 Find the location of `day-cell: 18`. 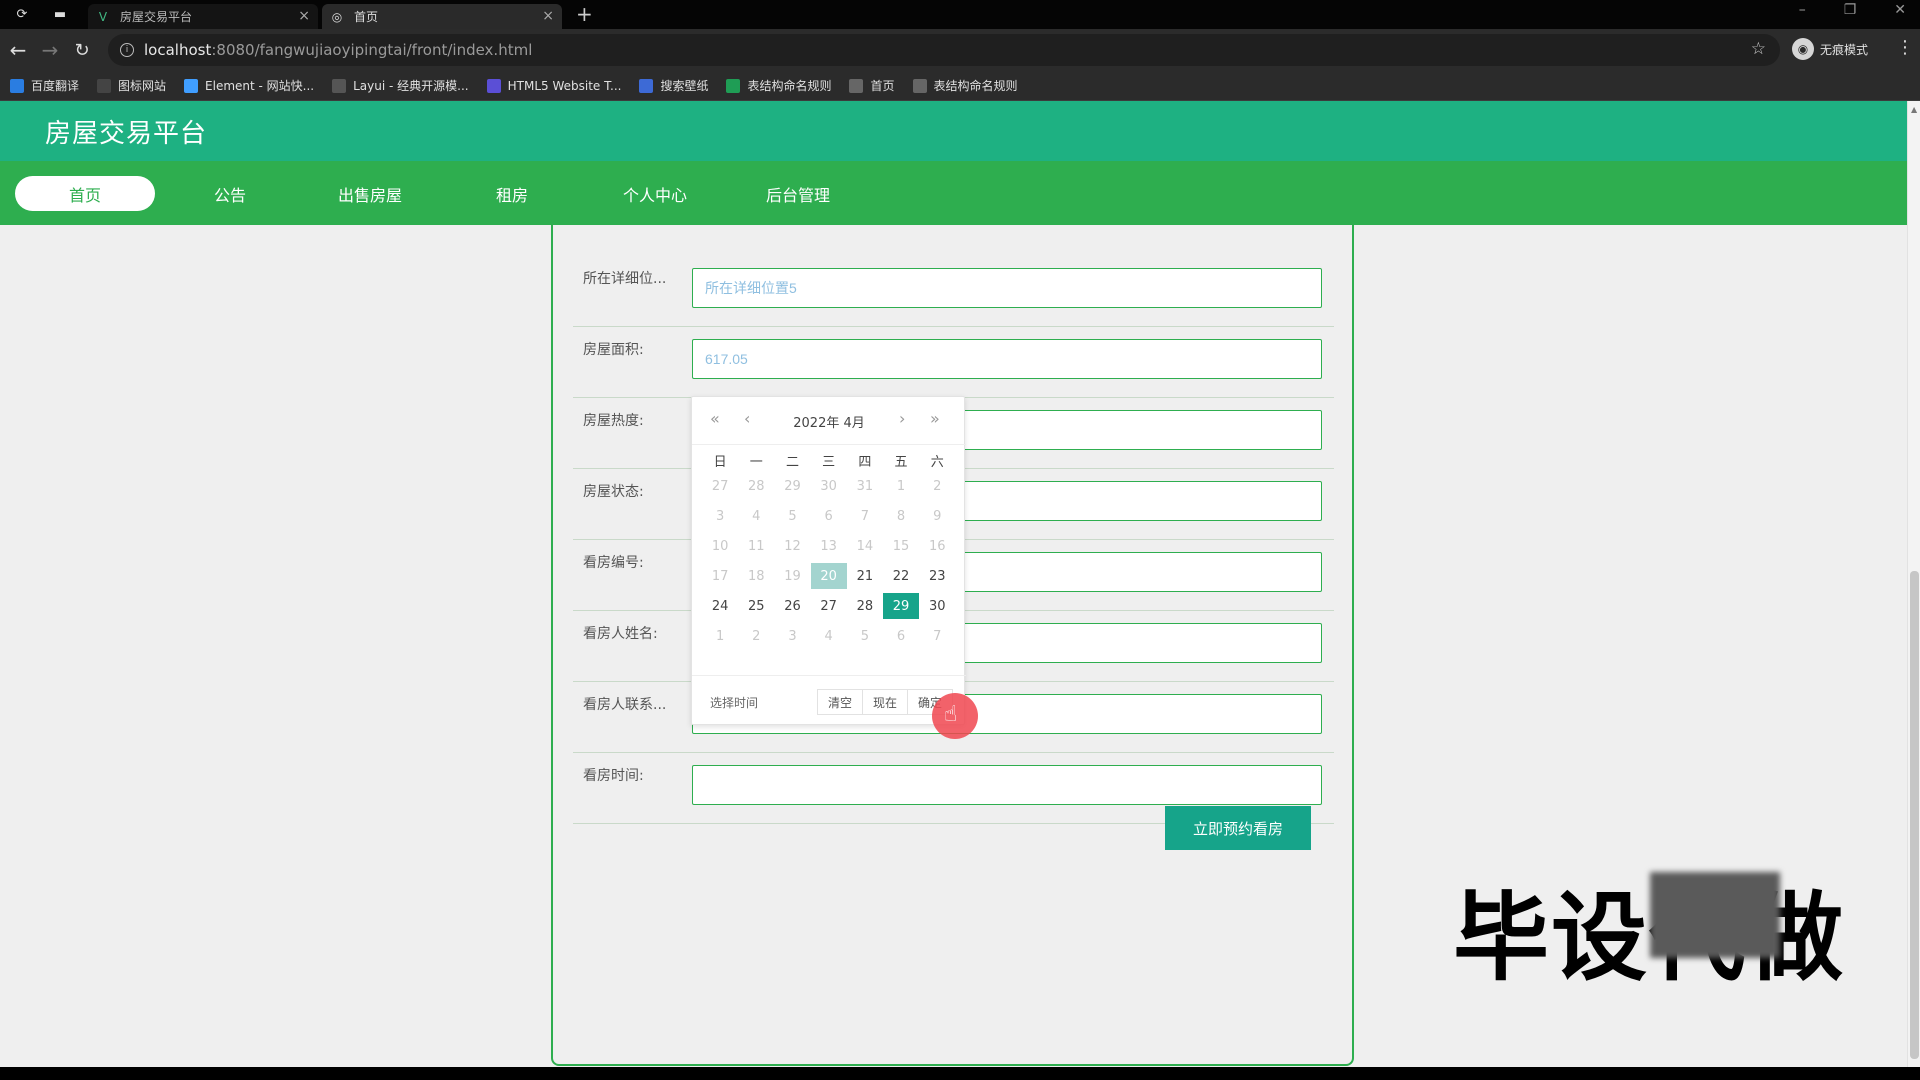

day-cell: 18 is located at coordinates (756, 576).